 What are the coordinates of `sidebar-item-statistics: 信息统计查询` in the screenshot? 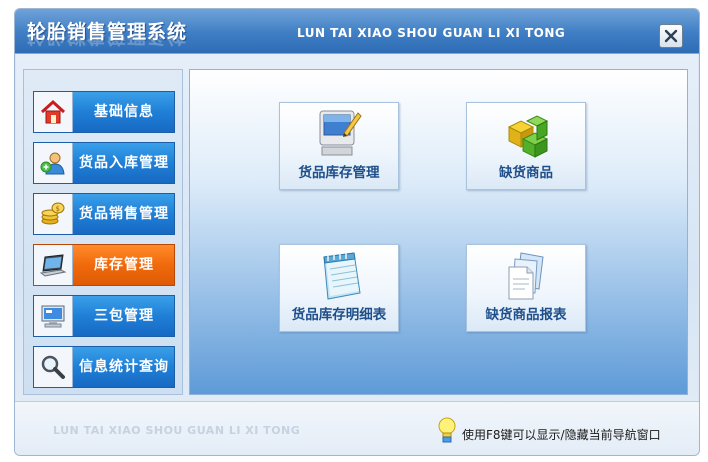 It's located at (104, 367).